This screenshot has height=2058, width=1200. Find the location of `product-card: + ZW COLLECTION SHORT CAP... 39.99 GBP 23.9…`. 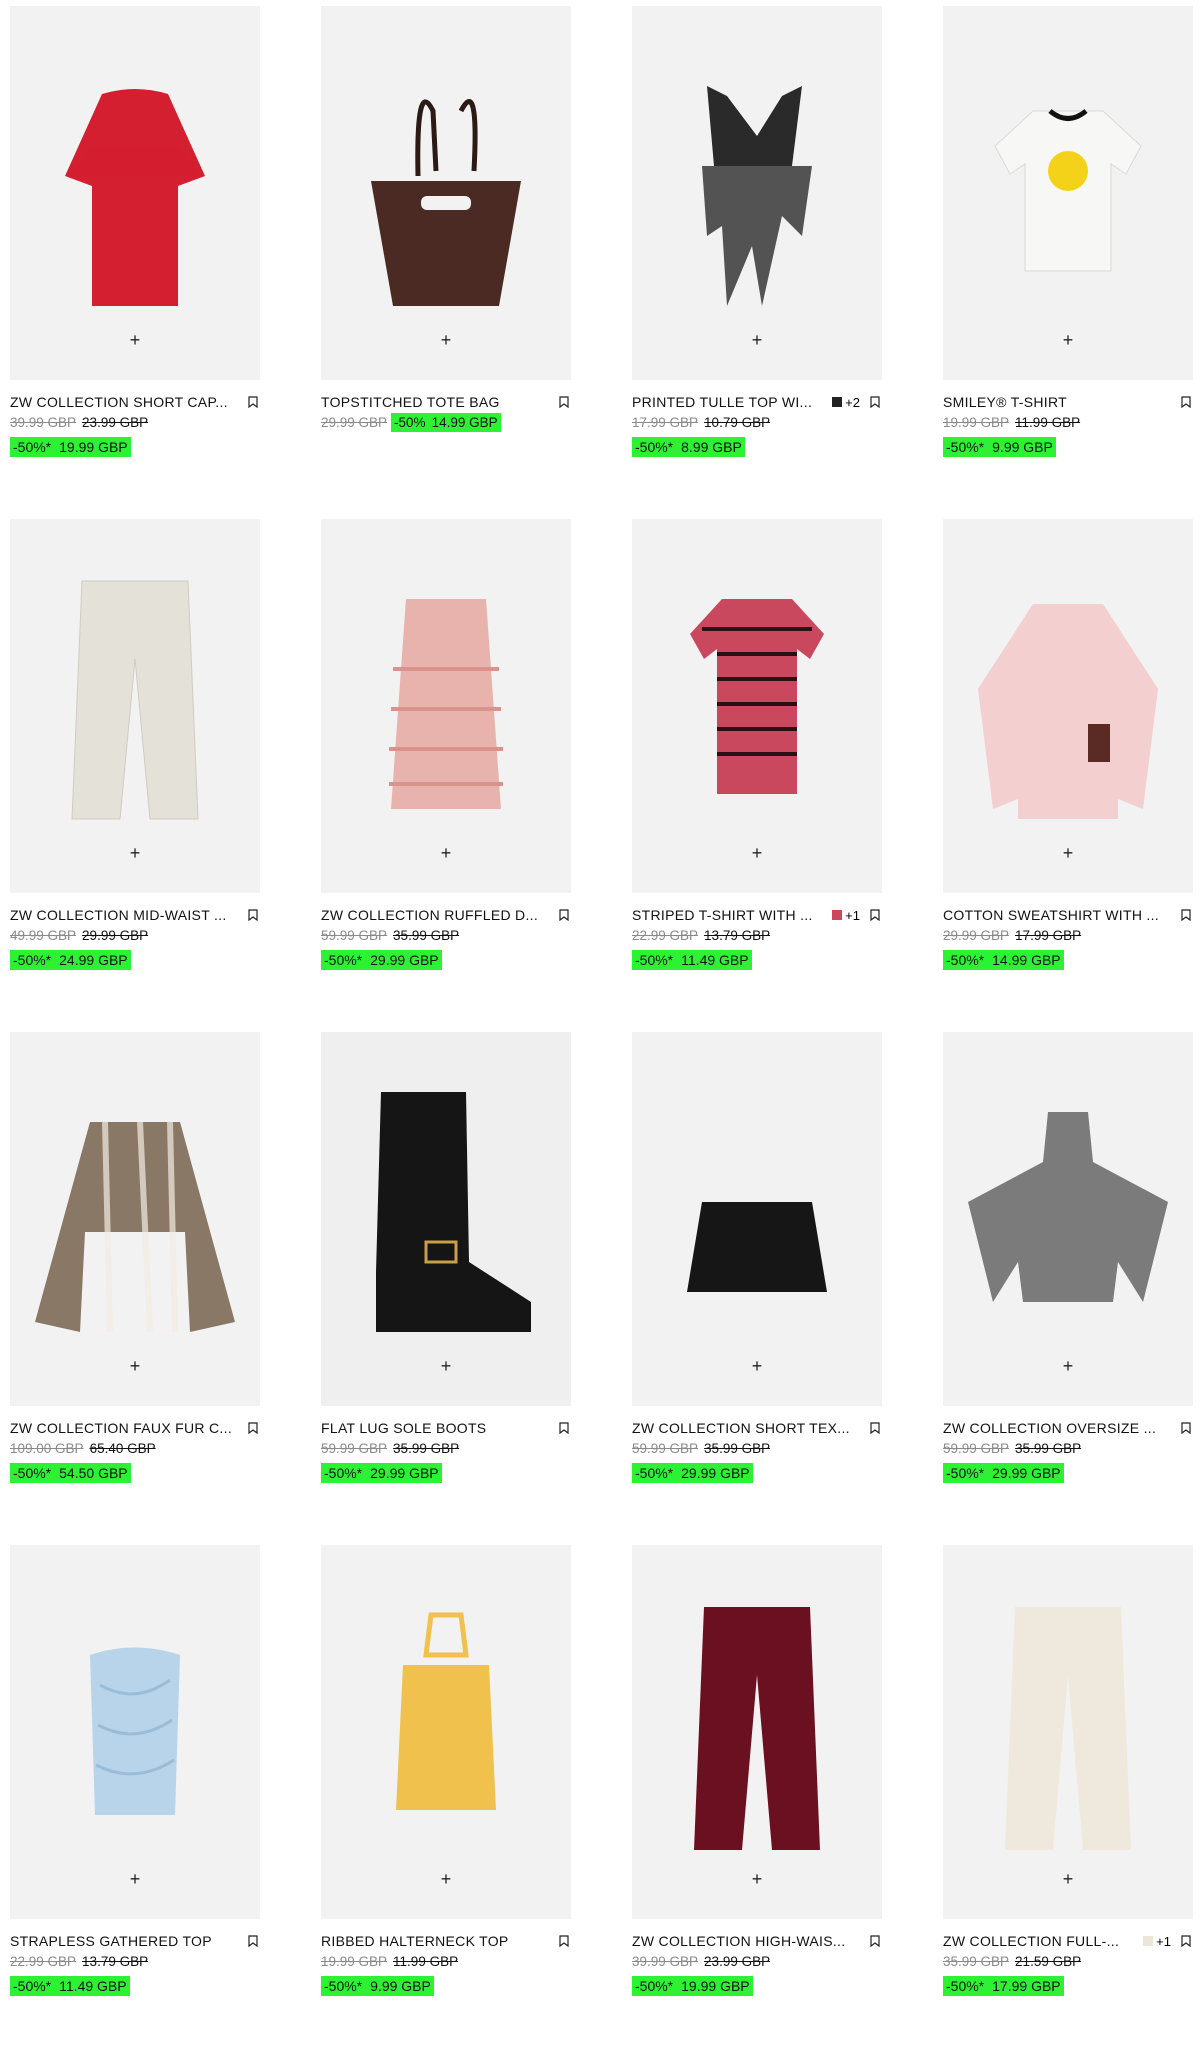

product-card: + ZW COLLECTION SHORT CAP... 39.99 GBP 23.9… is located at coordinates (135, 262).